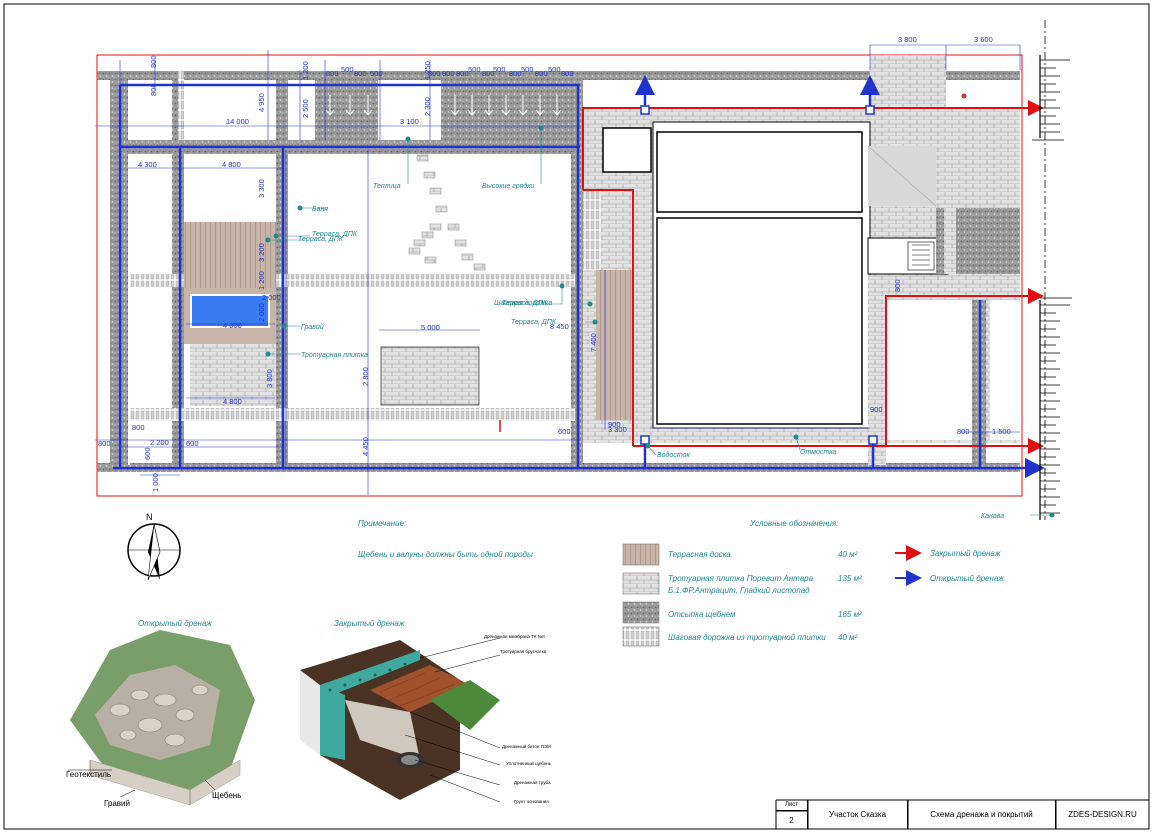 Image resolution: width=1153 pixels, height=838 pixels. Describe the element at coordinates (792, 820) in the screenshot. I see `titleblock-sheet-number: 2` at that location.